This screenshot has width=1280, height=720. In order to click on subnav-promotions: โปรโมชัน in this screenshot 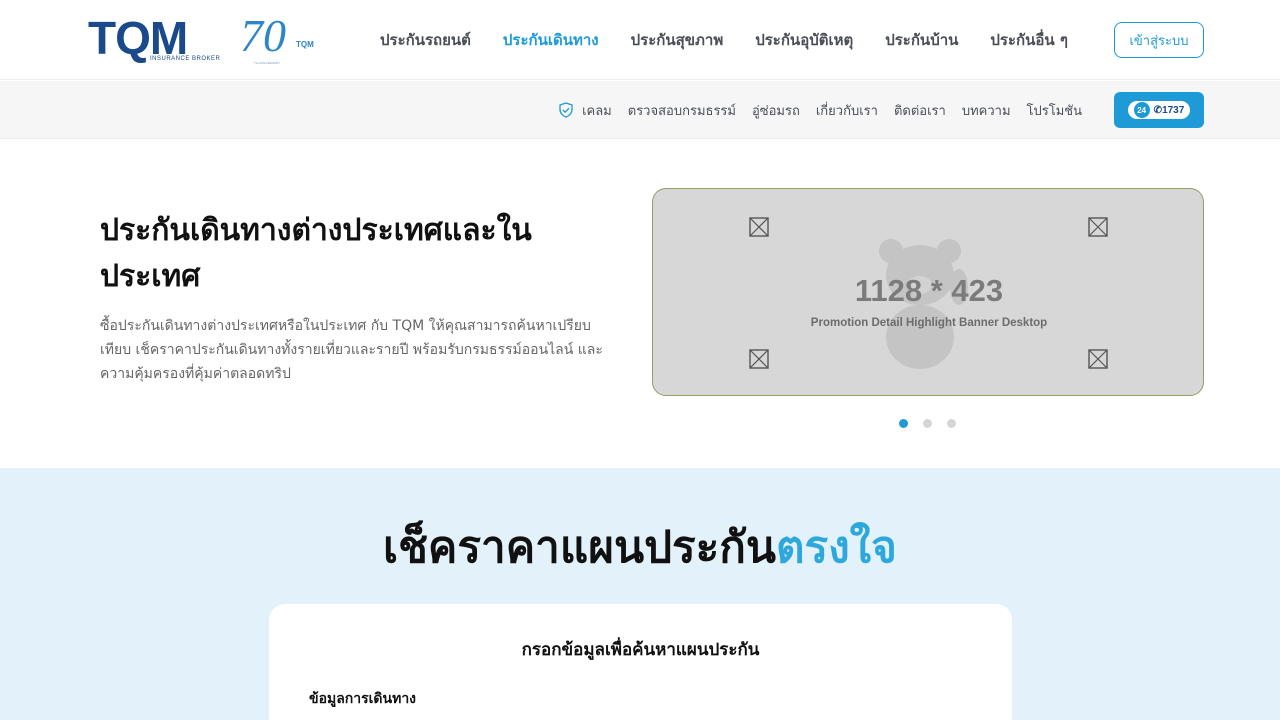, I will do `click(1054, 110)`.